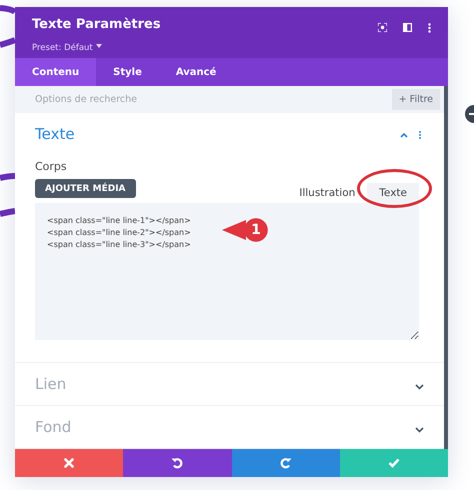 Image resolution: width=474 pixels, height=490 pixels. What do you see at coordinates (177, 463) in the screenshot?
I see `undo-icon` at bounding box center [177, 463].